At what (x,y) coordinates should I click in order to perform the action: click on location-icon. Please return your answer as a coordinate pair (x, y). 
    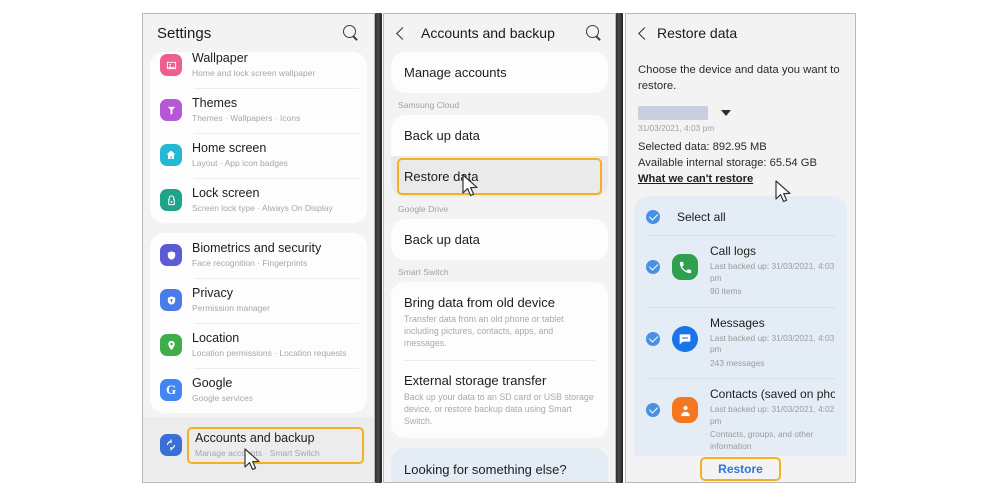
    Looking at the image, I should click on (171, 345).